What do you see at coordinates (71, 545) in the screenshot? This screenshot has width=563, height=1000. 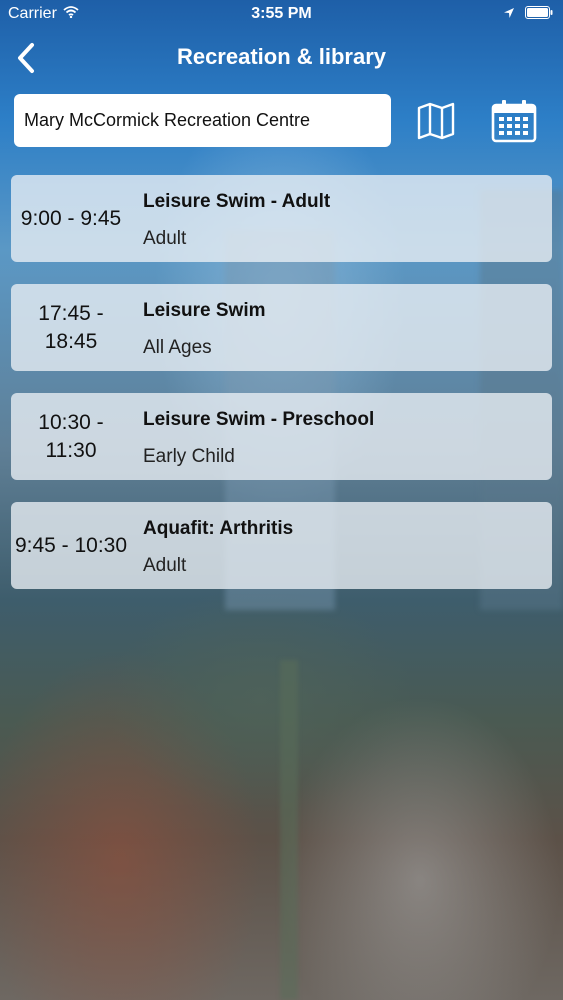 I see `session-time: 9:45 - 10:30` at bounding box center [71, 545].